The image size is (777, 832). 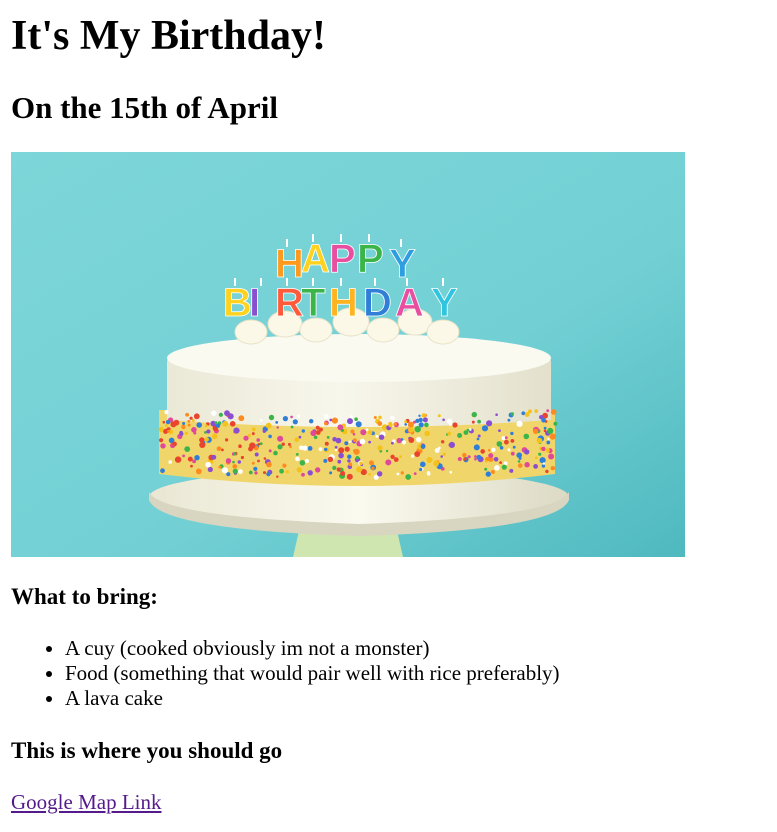 What do you see at coordinates (289, 303) in the screenshot?
I see `candle-letter: R` at bounding box center [289, 303].